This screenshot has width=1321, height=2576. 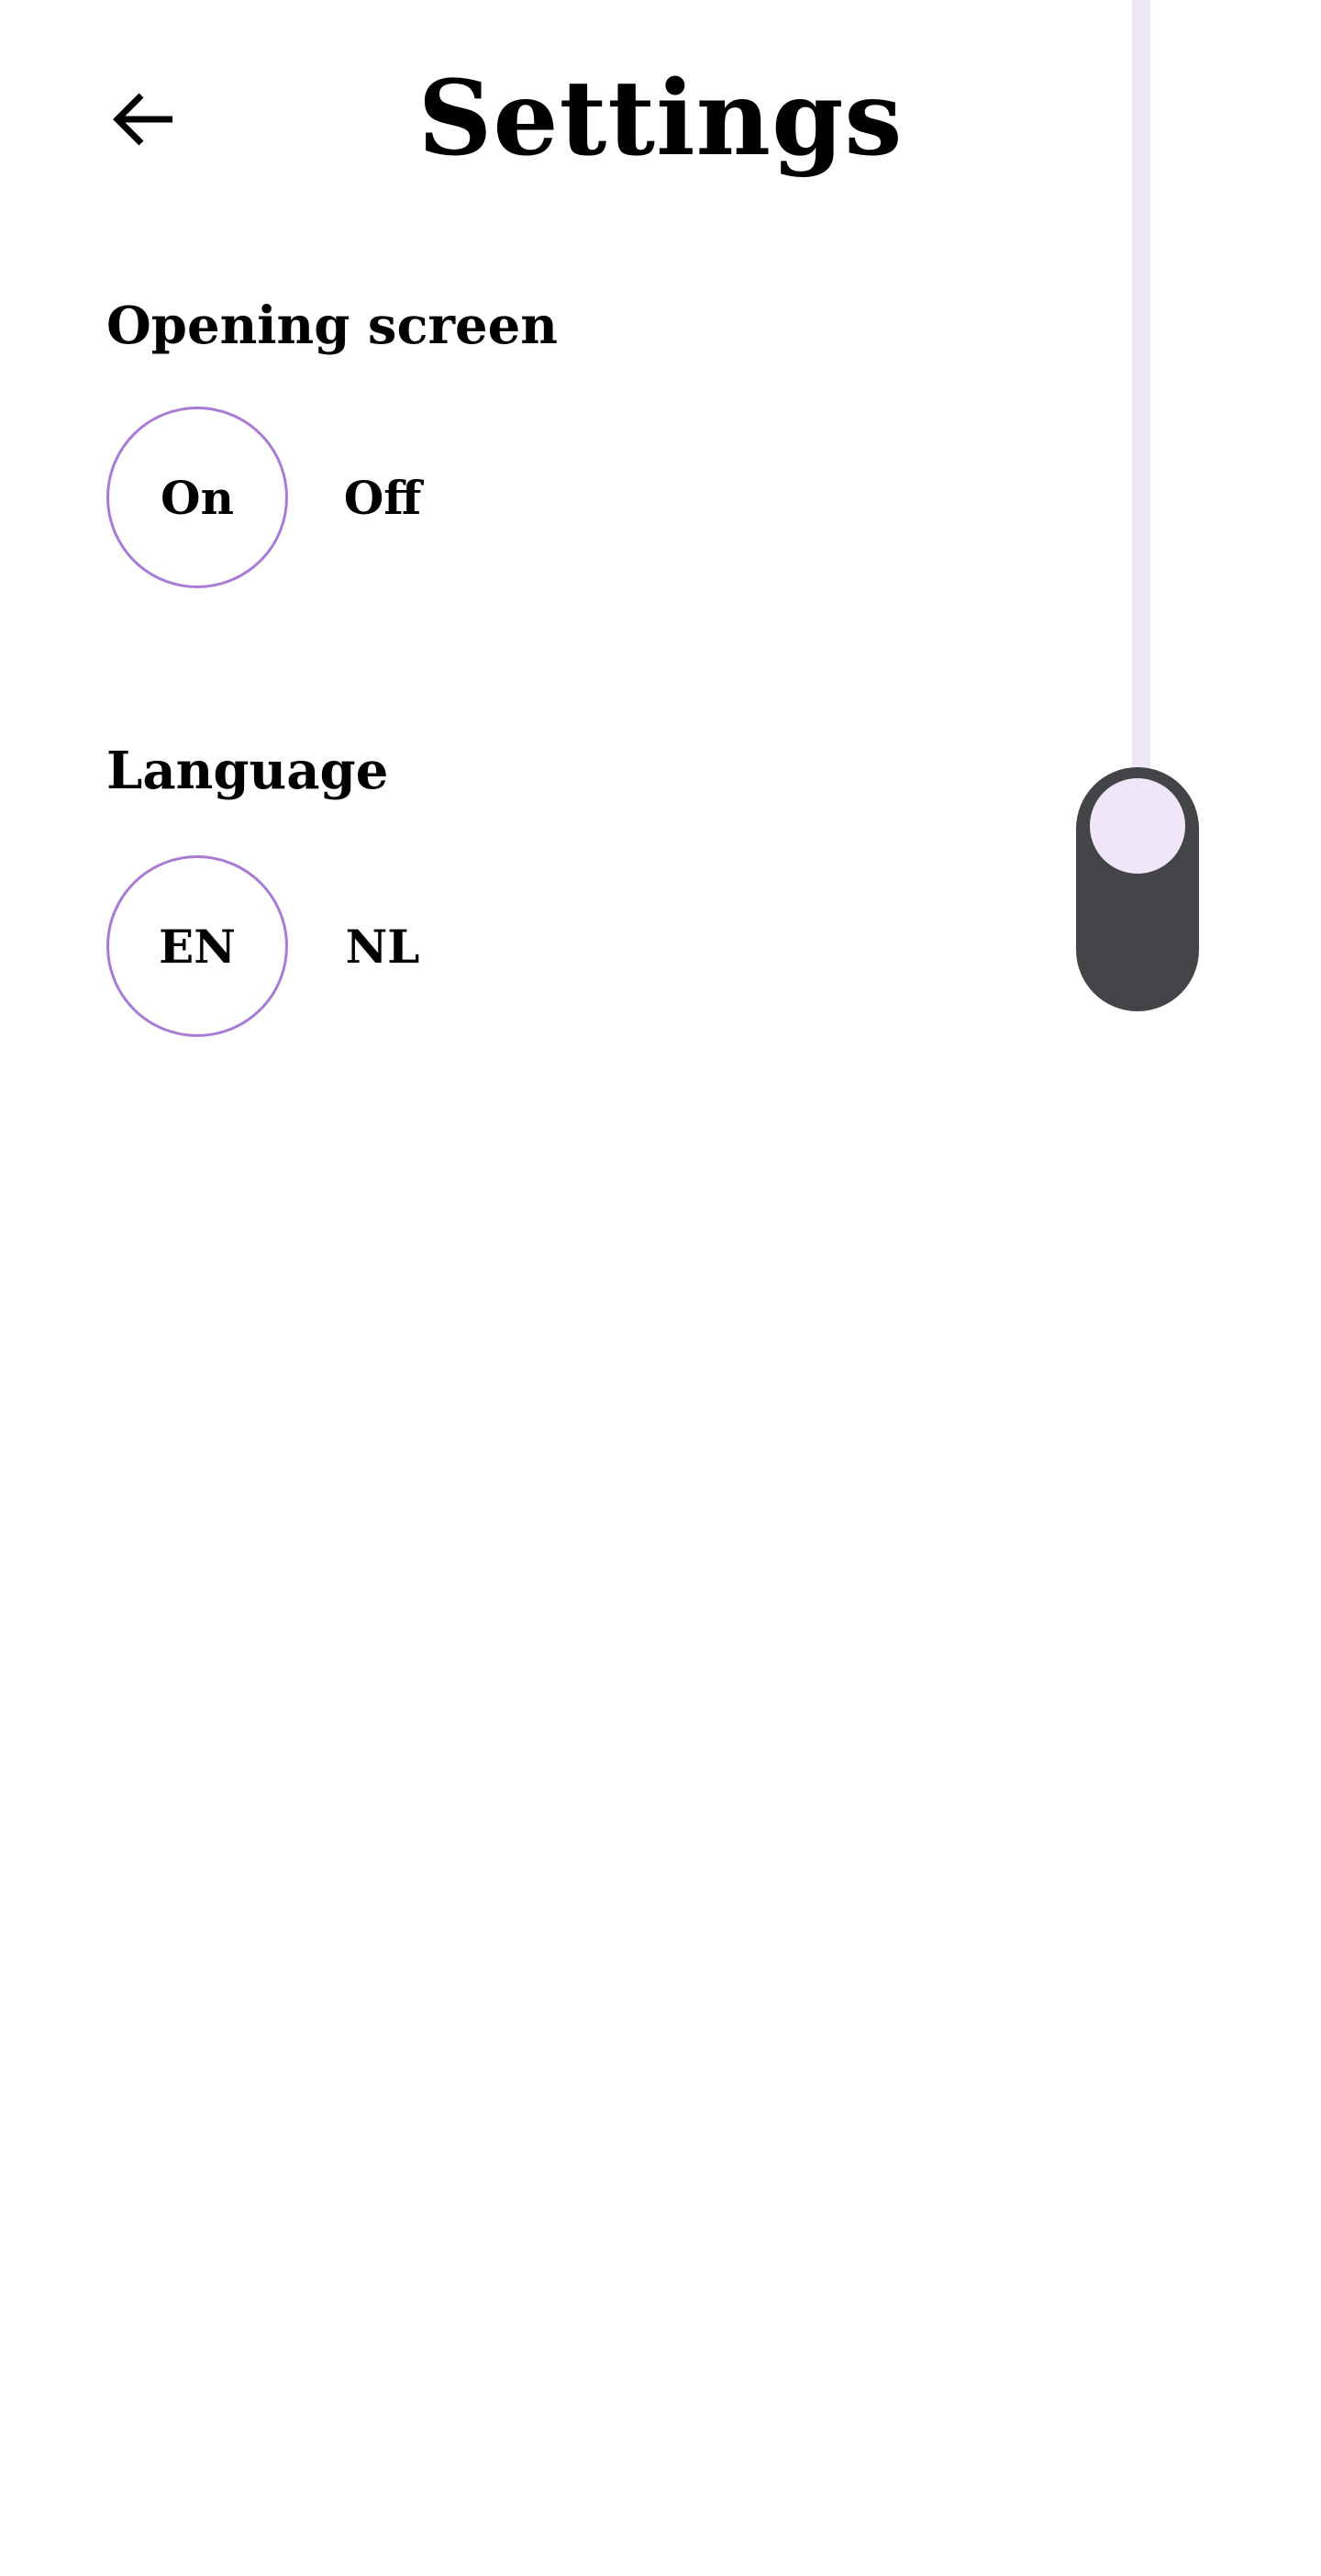 What do you see at coordinates (1137, 826) in the screenshot?
I see `scrollbar-knob` at bounding box center [1137, 826].